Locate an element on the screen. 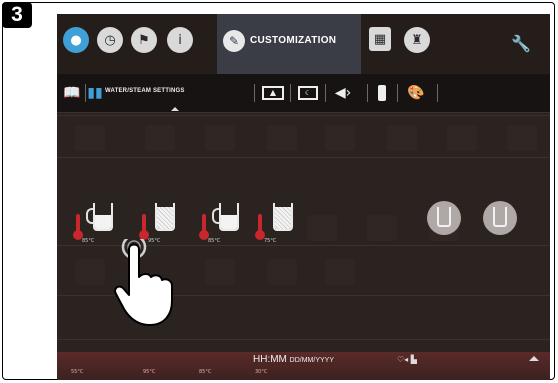 The height and width of the screenshot is (383, 558). bottle-icon is located at coordinates (382, 93).